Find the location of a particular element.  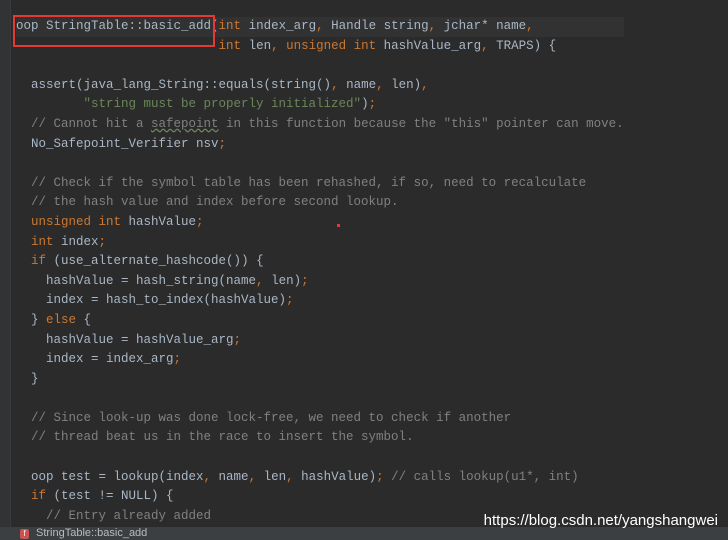

code-token: (use_alternate_hashcode()) { is located at coordinates (155, 261).